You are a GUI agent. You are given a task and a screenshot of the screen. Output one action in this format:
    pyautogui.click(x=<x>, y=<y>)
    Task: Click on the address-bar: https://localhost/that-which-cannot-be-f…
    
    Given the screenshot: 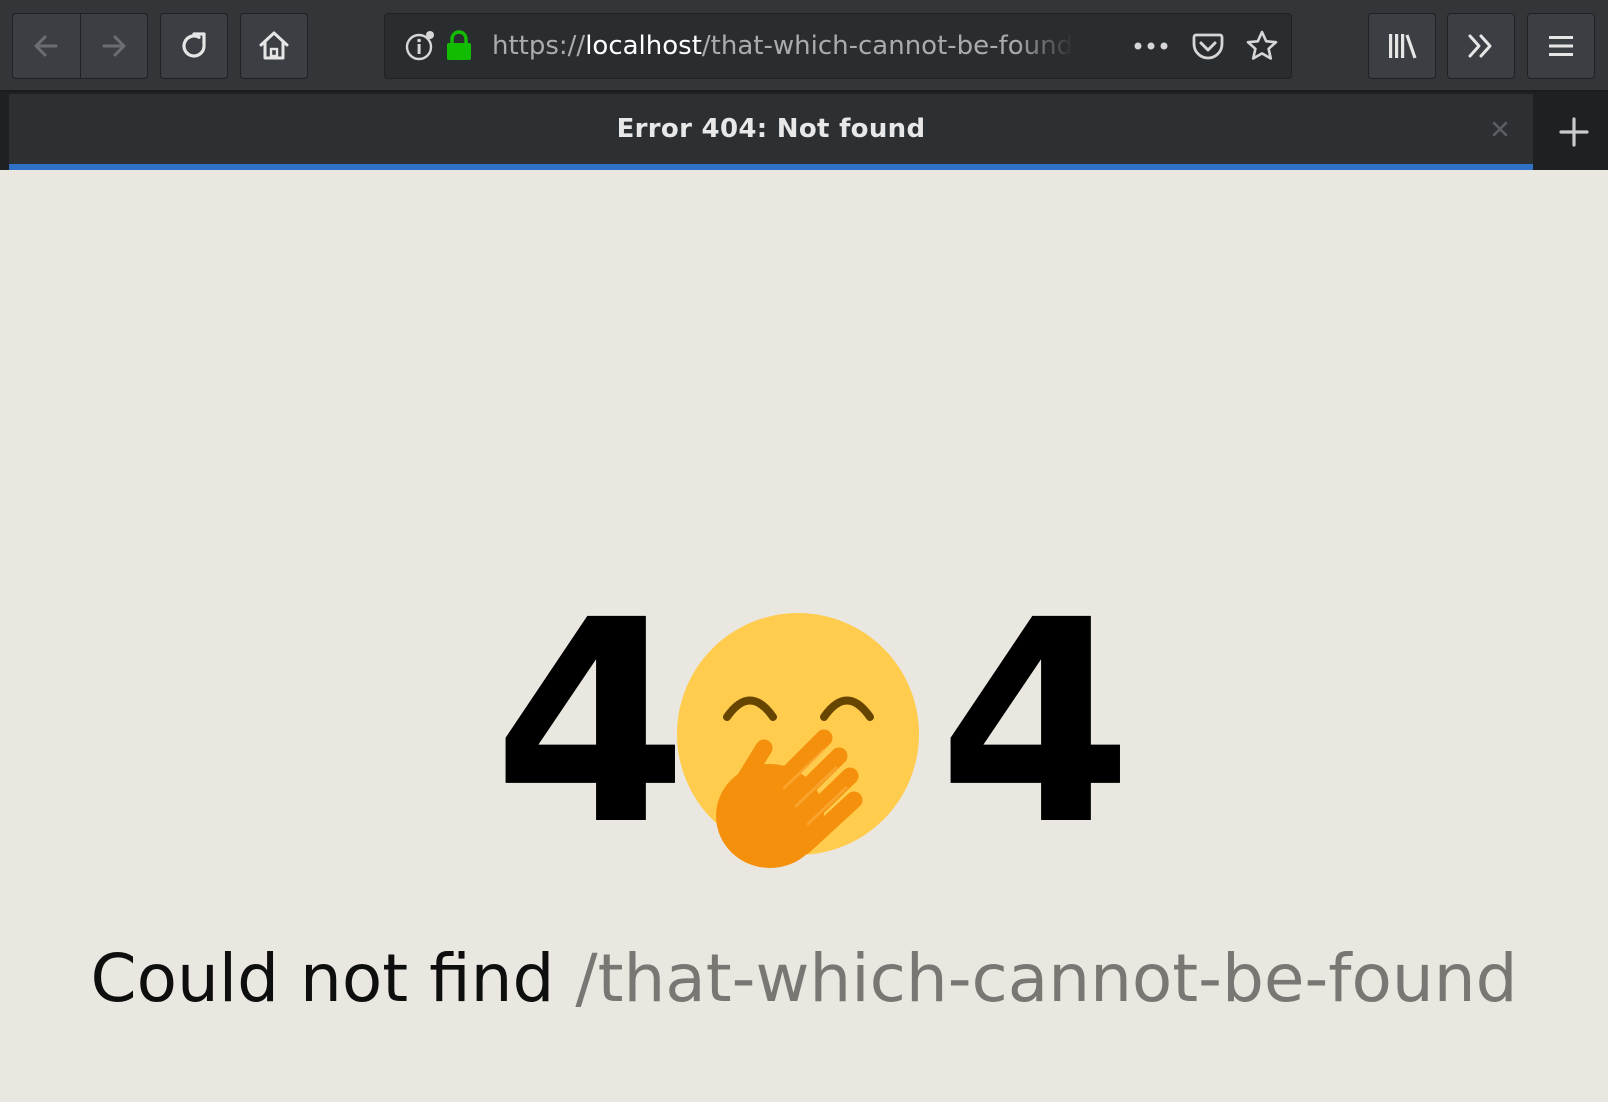 What is the action you would take?
    pyautogui.click(x=838, y=46)
    